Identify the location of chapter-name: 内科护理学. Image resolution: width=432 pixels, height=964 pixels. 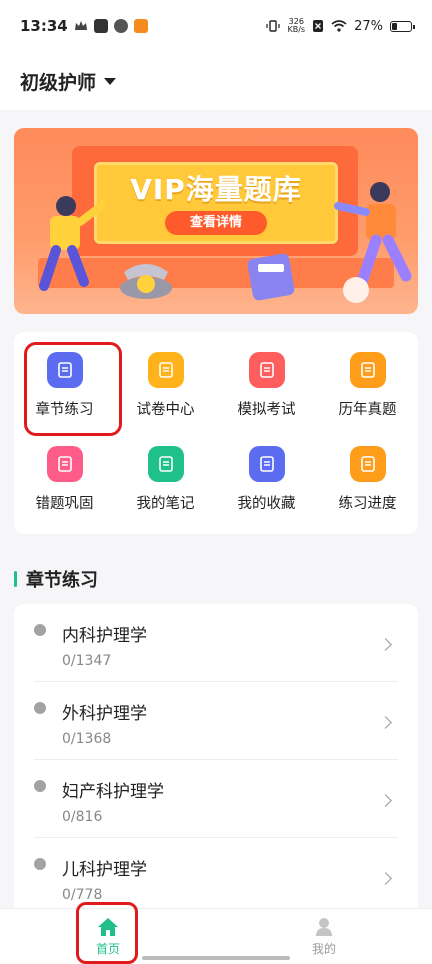
(104, 636).